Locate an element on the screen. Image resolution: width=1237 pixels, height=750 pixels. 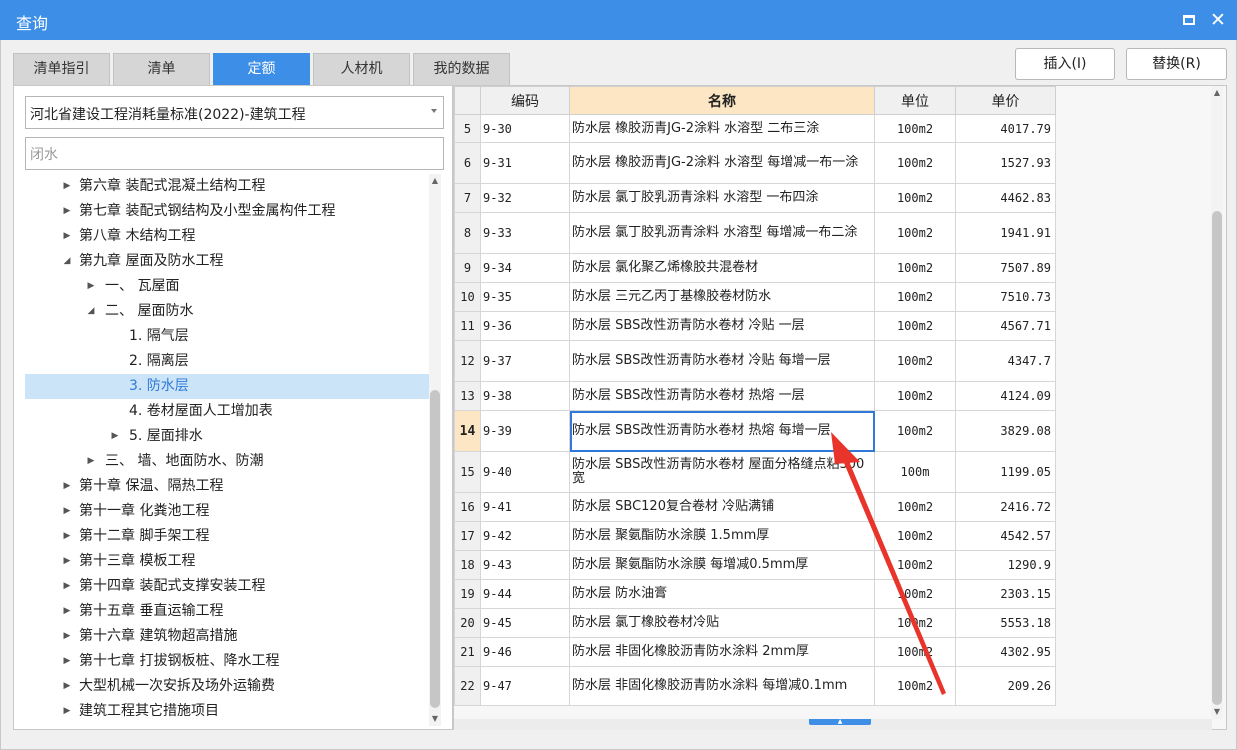
tree-item: ▶ 第六章 装配式混凝土结构工程 is located at coordinates (227, 186).